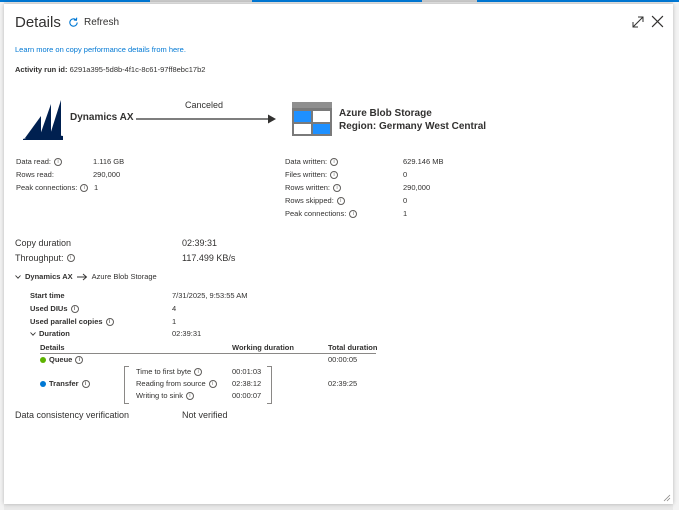 This screenshot has height=510, width=679. What do you see at coordinates (312, 119) in the screenshot?
I see `blob-storage-icon` at bounding box center [312, 119].